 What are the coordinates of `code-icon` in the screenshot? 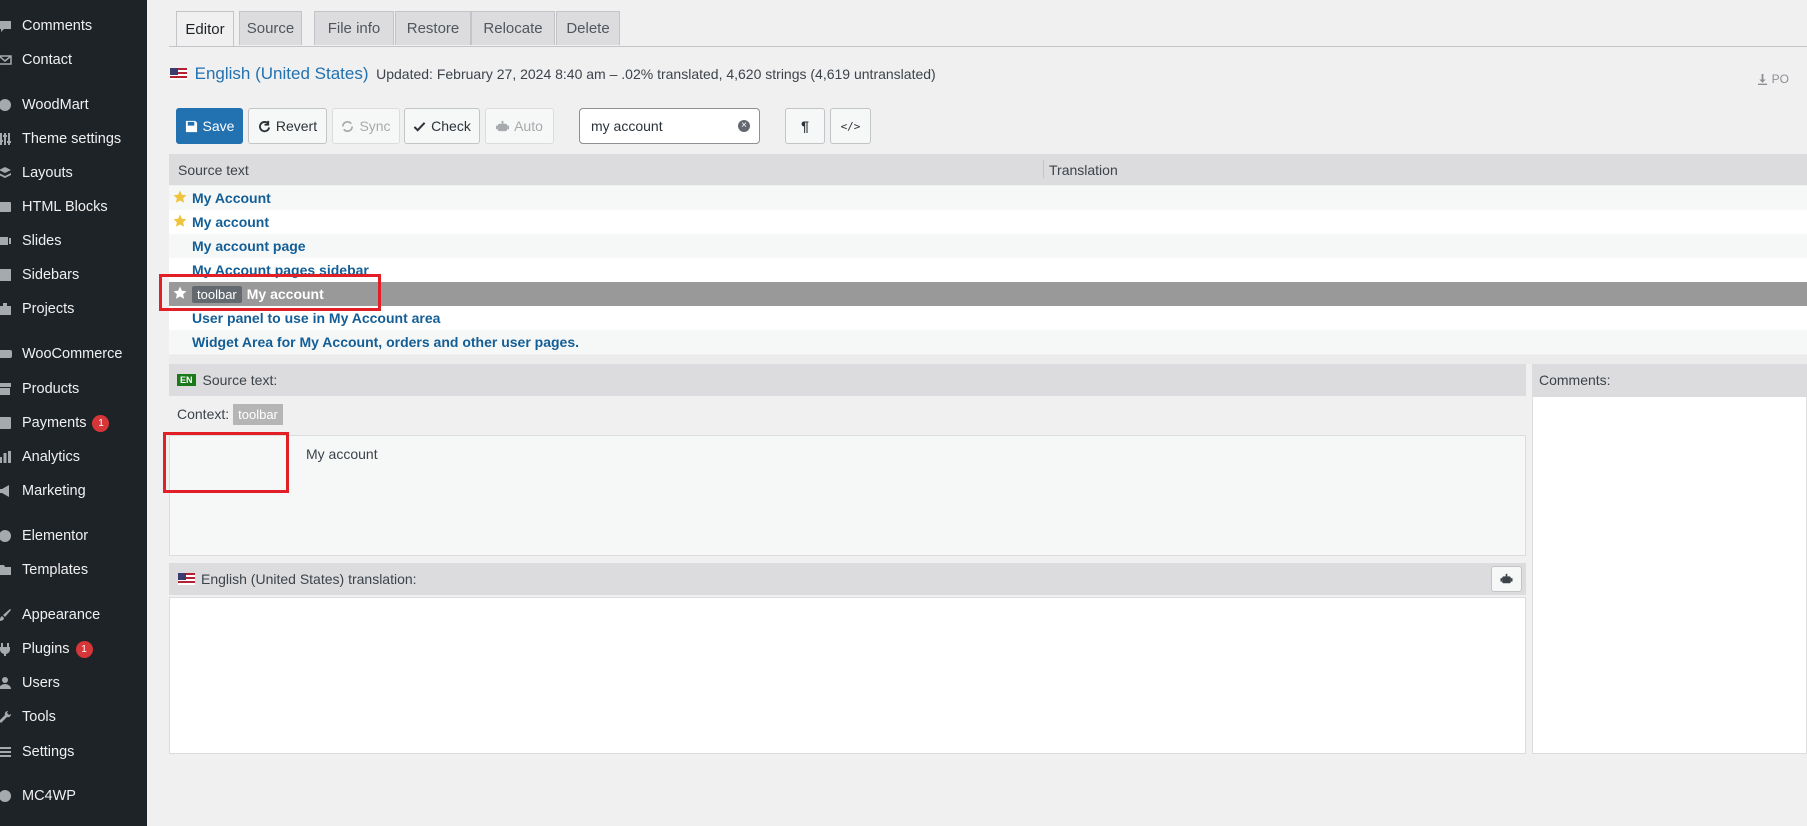 It's located at (6, 207).